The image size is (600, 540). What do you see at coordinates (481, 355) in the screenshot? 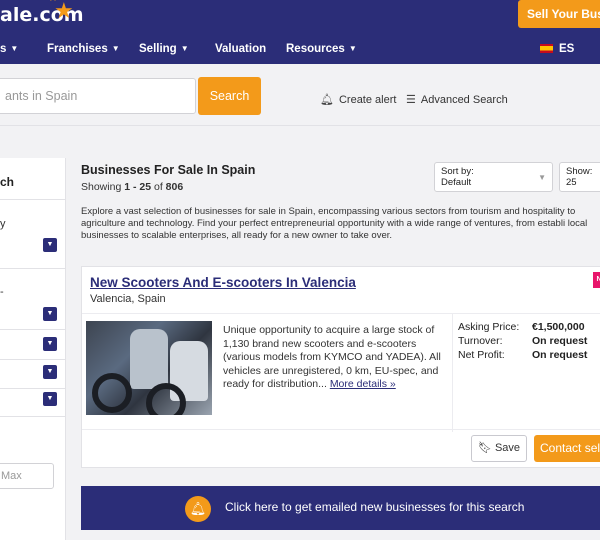
I see `net-profit-label: Net Profit:` at bounding box center [481, 355].